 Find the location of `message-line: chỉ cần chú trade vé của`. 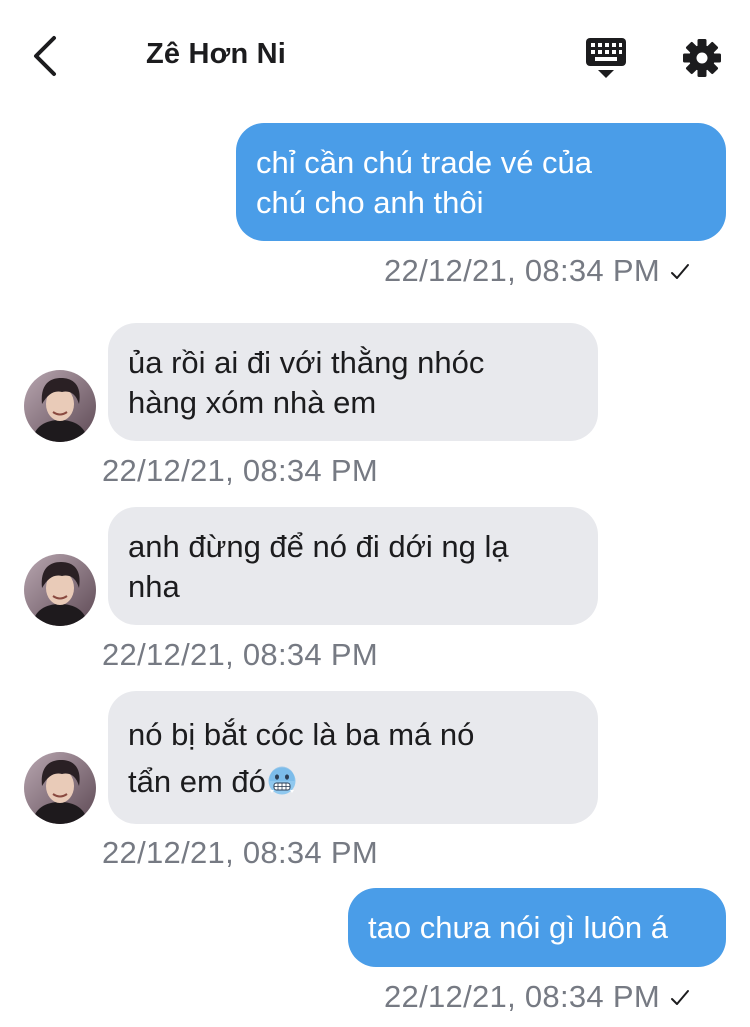

message-line: chỉ cần chú trade vé của is located at coordinates (424, 162).